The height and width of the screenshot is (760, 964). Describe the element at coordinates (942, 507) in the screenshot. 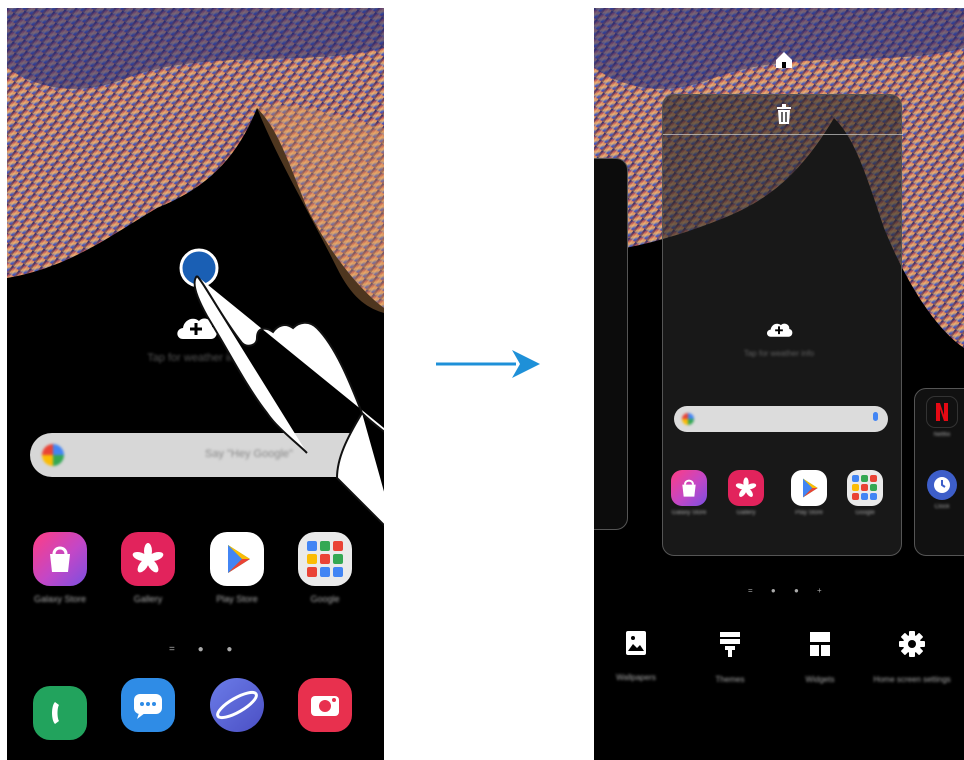

I see `app-label: Clock` at that location.